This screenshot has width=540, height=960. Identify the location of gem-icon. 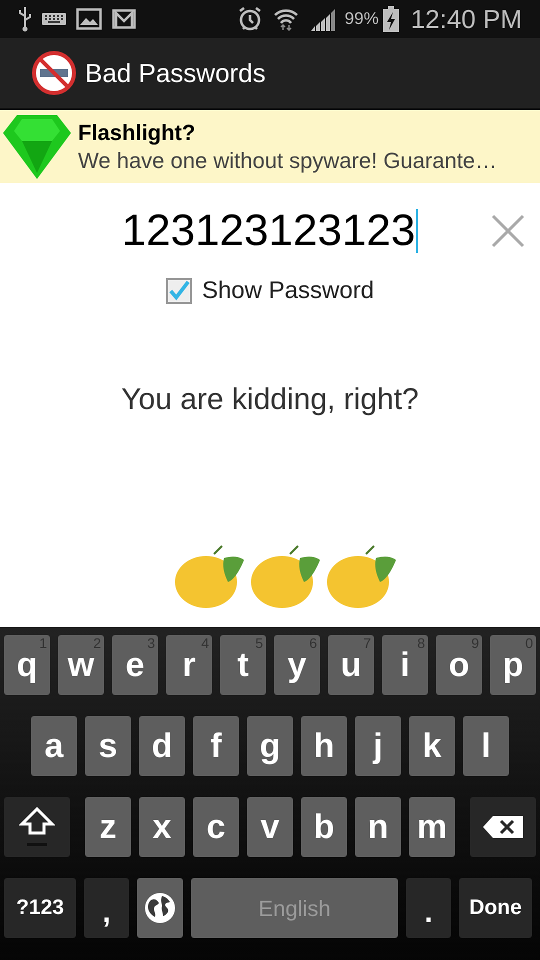
(37, 146).